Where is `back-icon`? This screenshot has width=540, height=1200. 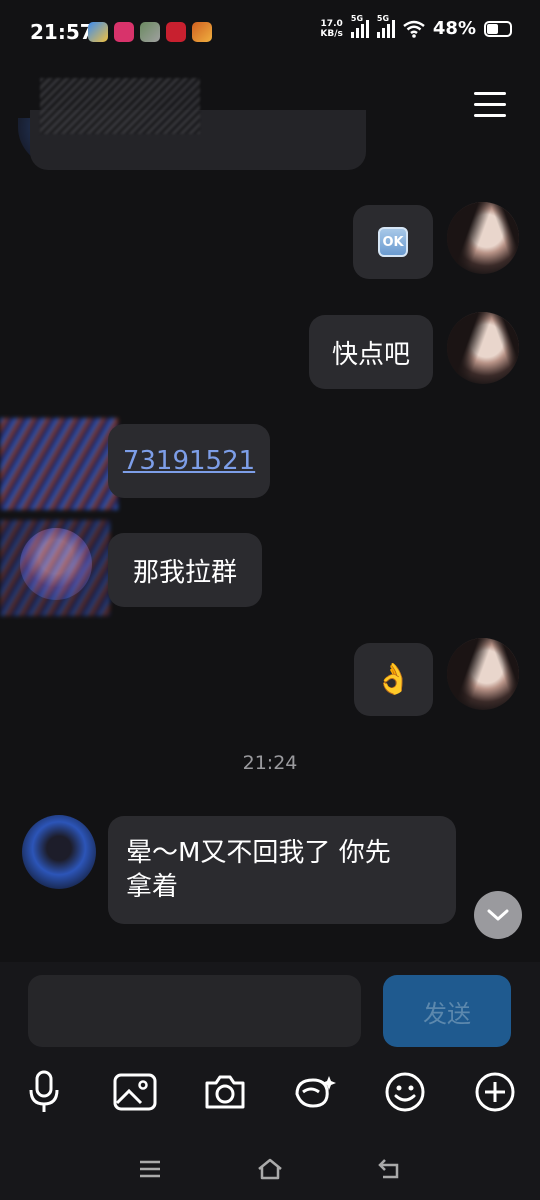
back-icon is located at coordinates (390, 1169).